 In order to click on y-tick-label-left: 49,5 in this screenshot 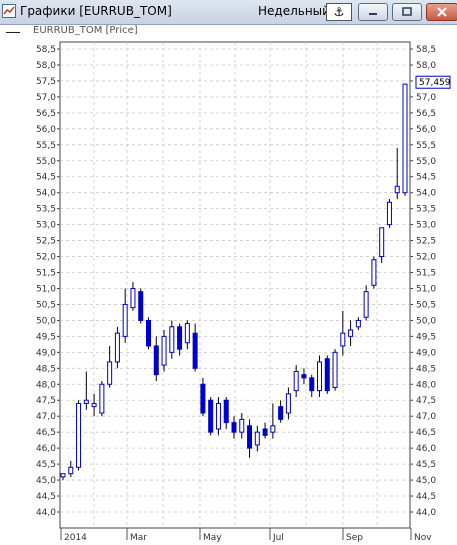, I will do `click(46, 337)`.